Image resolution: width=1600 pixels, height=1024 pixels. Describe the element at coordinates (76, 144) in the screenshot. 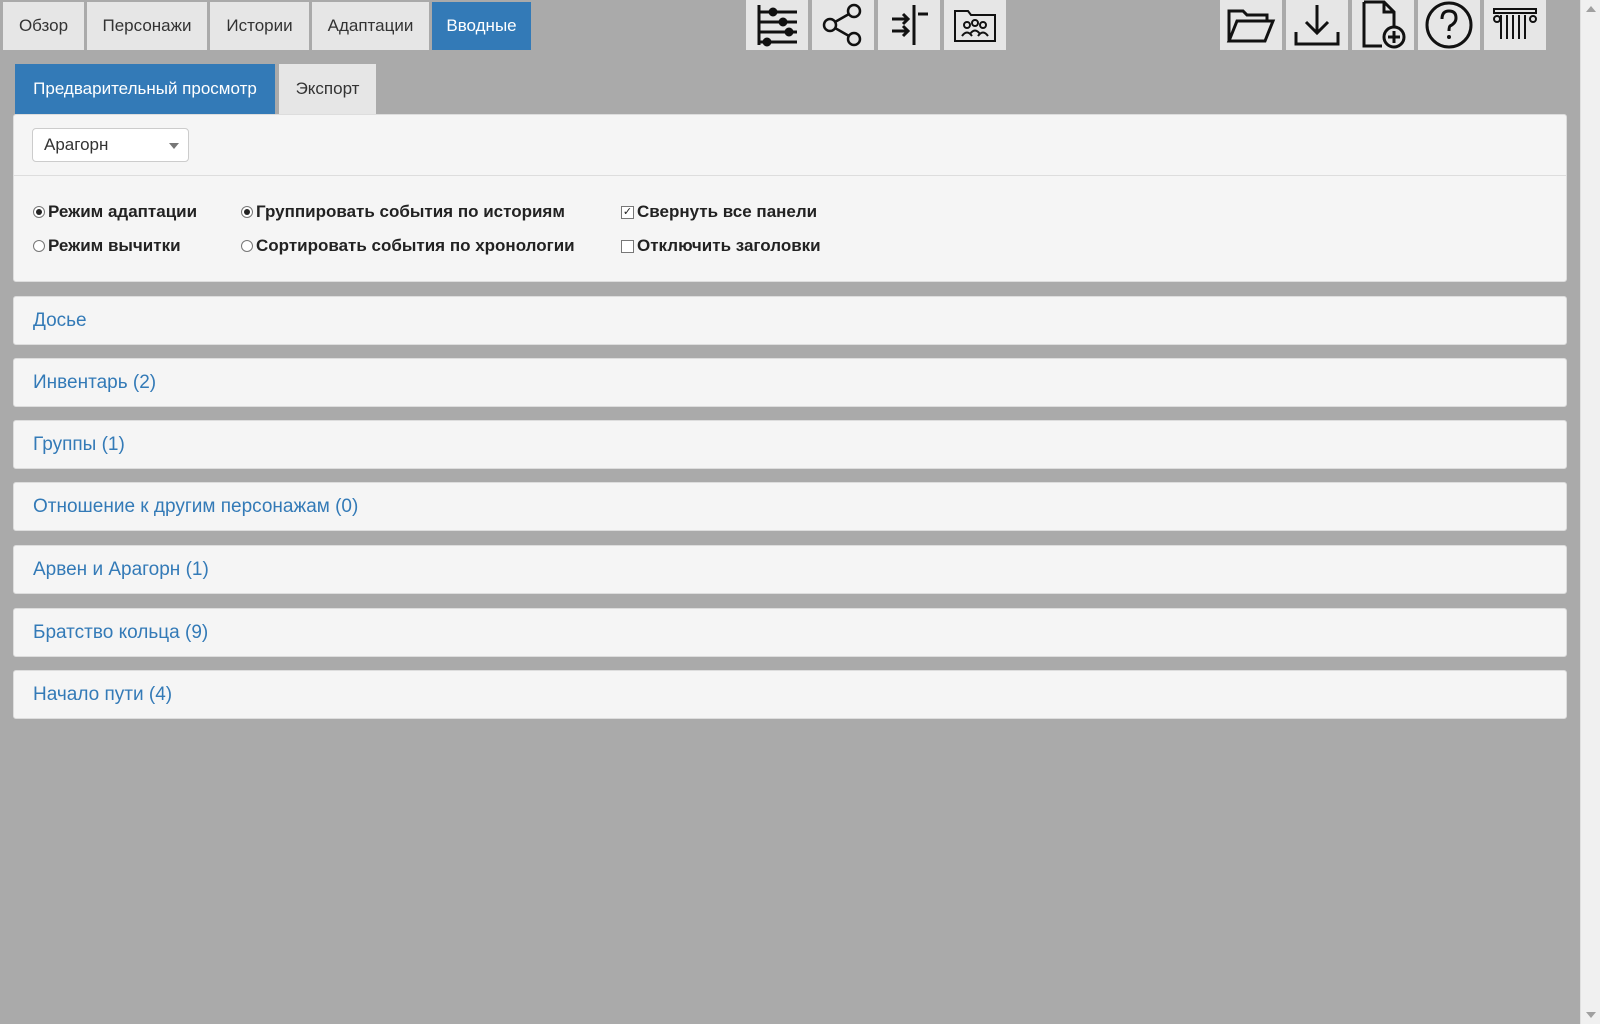

I see `character-select-value: Арагорн` at that location.